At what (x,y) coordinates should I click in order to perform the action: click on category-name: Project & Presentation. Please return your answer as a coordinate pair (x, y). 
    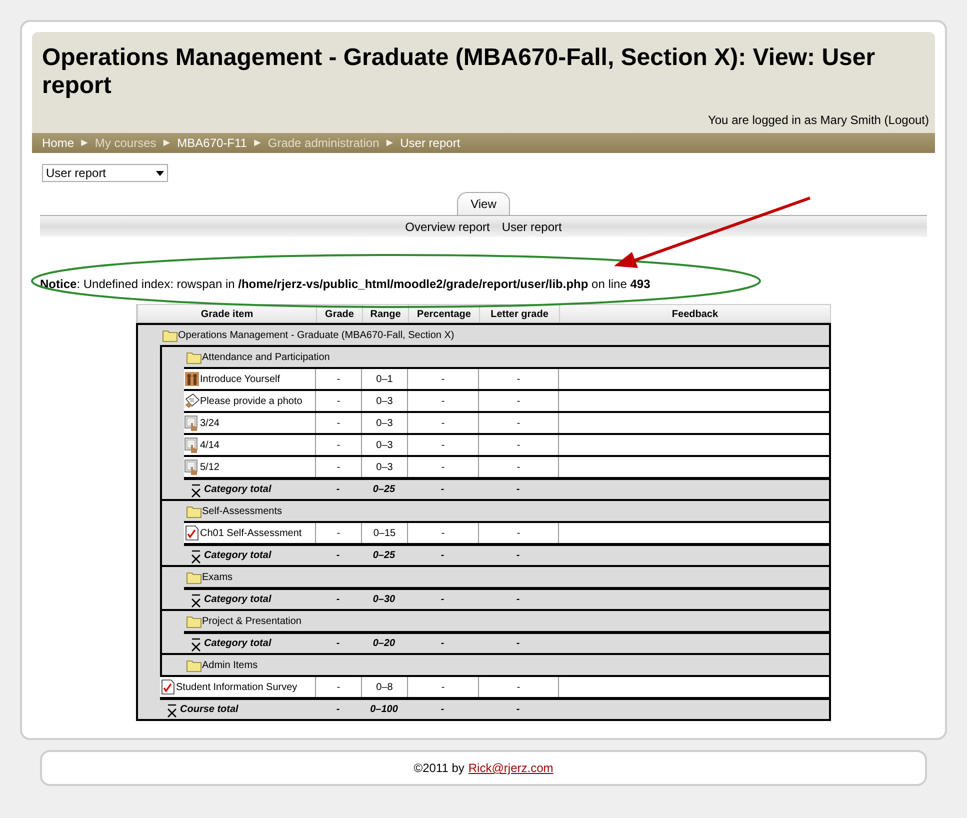
    Looking at the image, I should click on (252, 621).